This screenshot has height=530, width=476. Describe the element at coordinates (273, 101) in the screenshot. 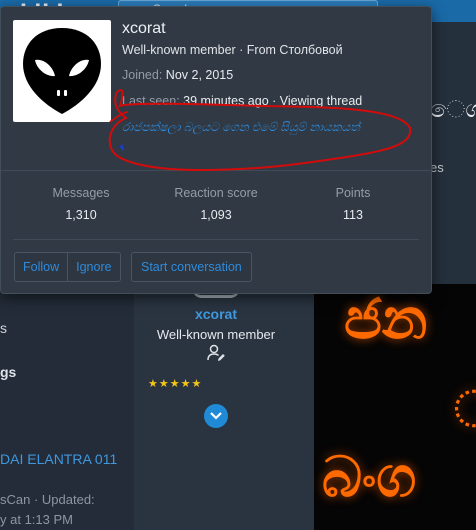

I see `last-seen-value: 39 minutes ago · Viewing thread` at that location.